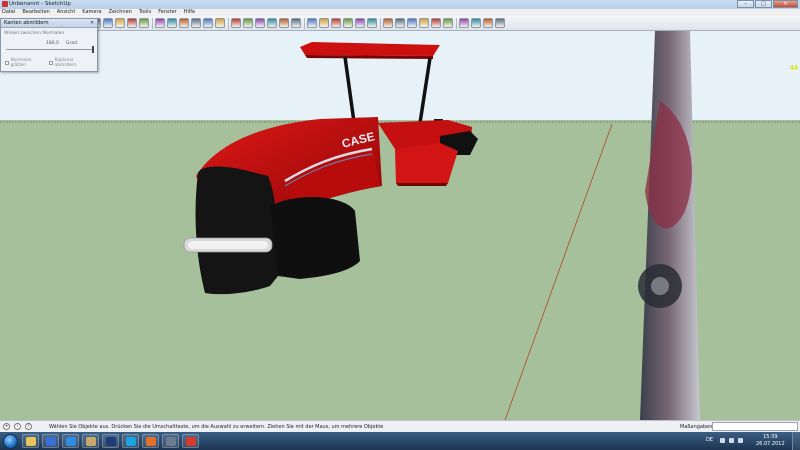 This screenshot has height=450, width=800. Describe the element at coordinates (108, 23) in the screenshot. I see `polygon-tool` at that location.